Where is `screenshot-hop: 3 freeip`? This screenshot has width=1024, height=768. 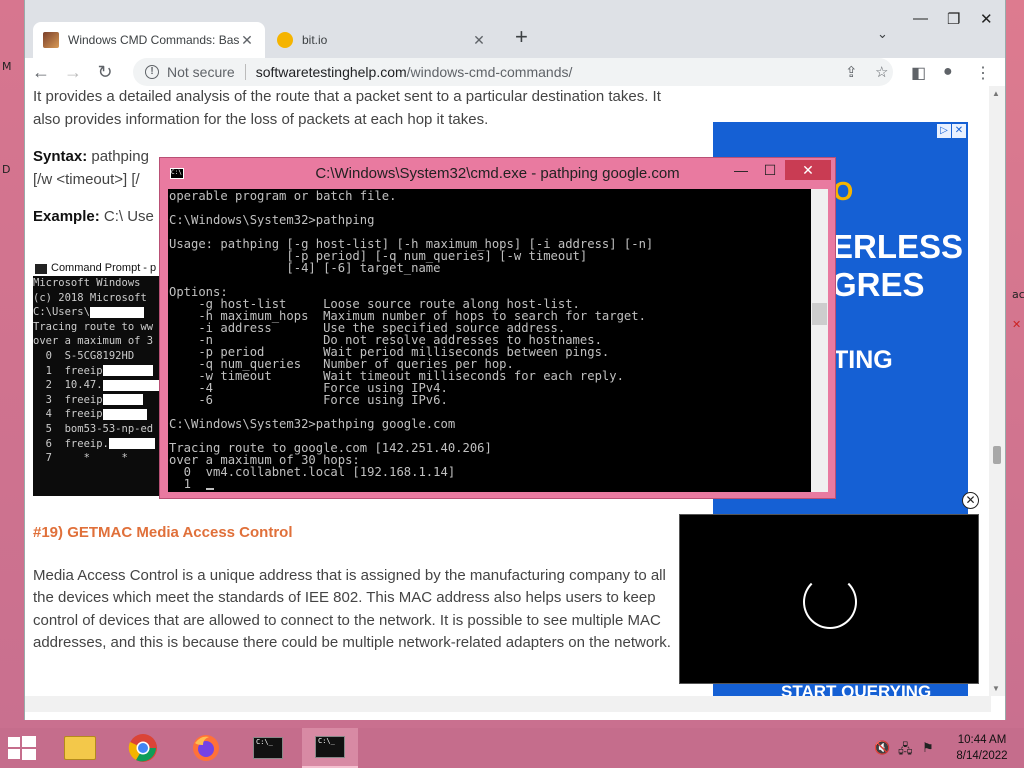 screenshot-hop: 3 freeip is located at coordinates (68, 399).